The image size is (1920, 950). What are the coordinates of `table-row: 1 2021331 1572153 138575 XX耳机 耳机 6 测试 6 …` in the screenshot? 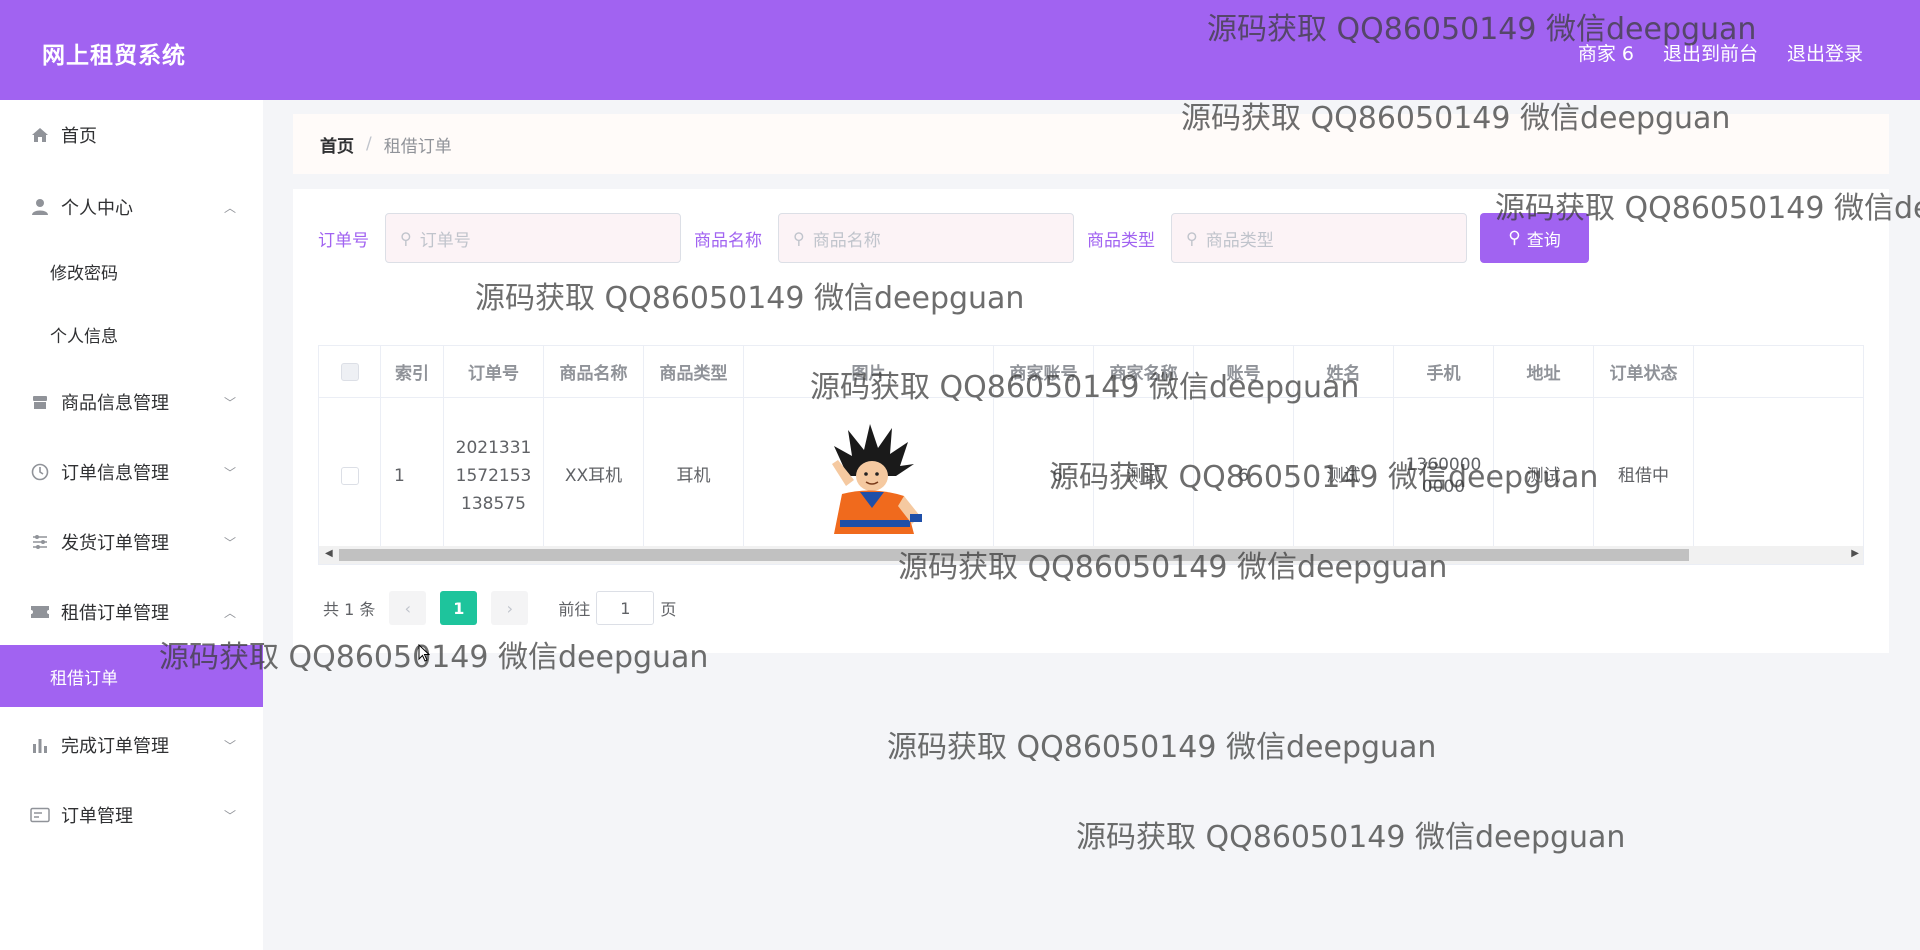 It's located at (1091, 475).